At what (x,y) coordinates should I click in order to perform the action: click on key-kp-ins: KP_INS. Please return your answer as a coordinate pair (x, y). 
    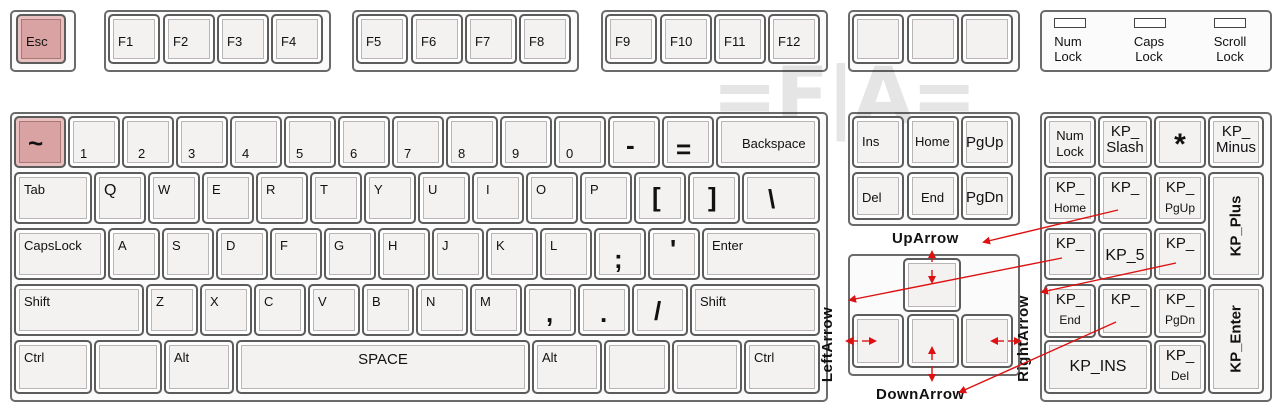
    Looking at the image, I should click on (1098, 367).